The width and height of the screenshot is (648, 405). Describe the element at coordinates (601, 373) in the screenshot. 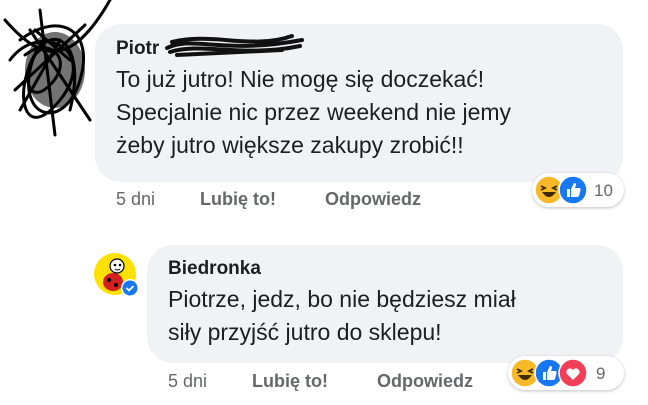

I see `reaction-count: 9` at that location.